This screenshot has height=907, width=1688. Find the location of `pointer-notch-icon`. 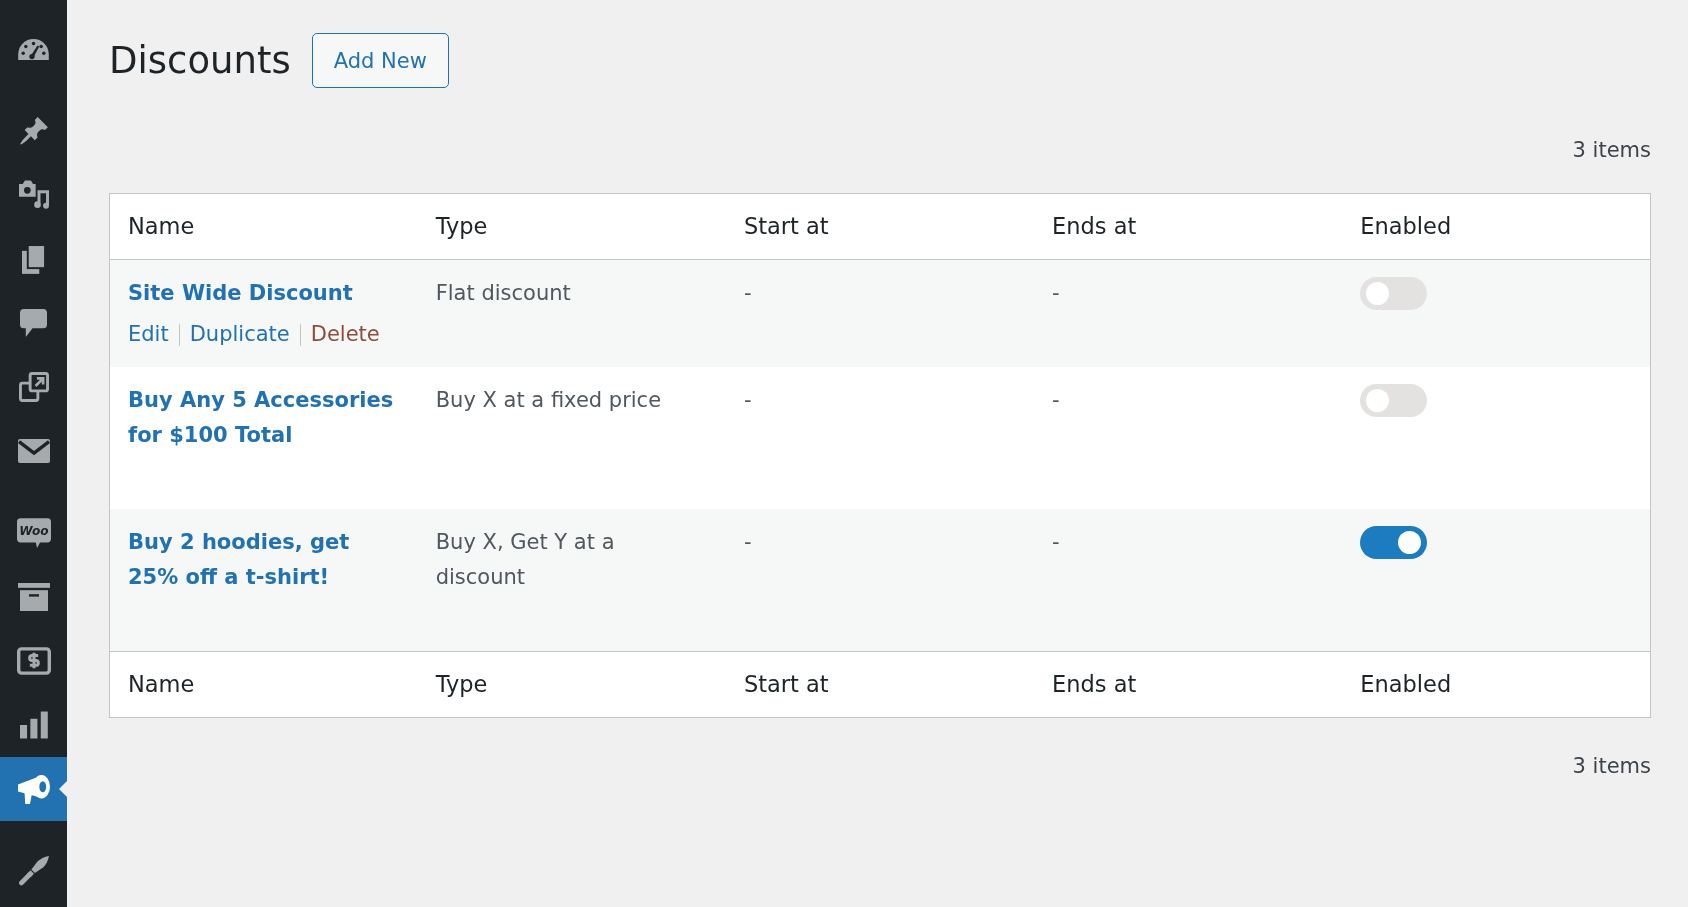

pointer-notch-icon is located at coordinates (63, 789).